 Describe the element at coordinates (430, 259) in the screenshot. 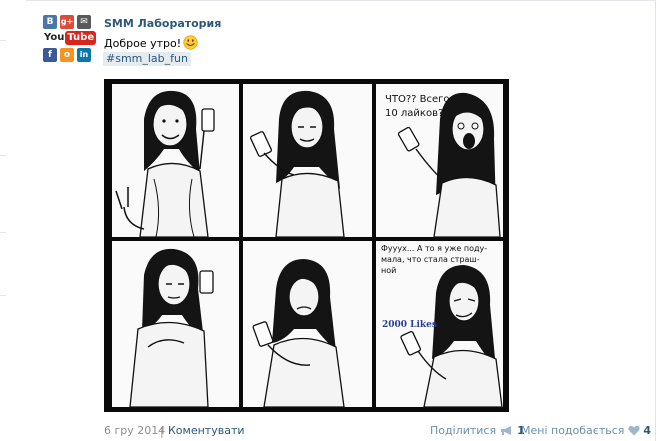

I see `bubble-bottom-line-2: мала, что стала страш-` at that location.